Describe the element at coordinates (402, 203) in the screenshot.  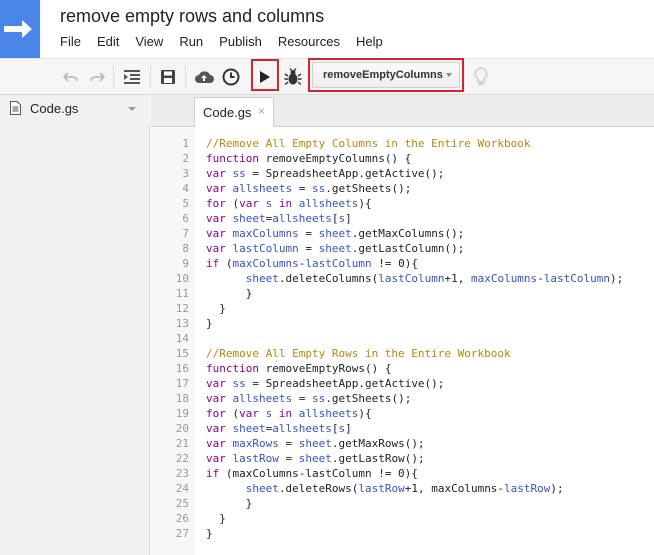
I see `code-line: 5 for (var s in allsheets){` at that location.